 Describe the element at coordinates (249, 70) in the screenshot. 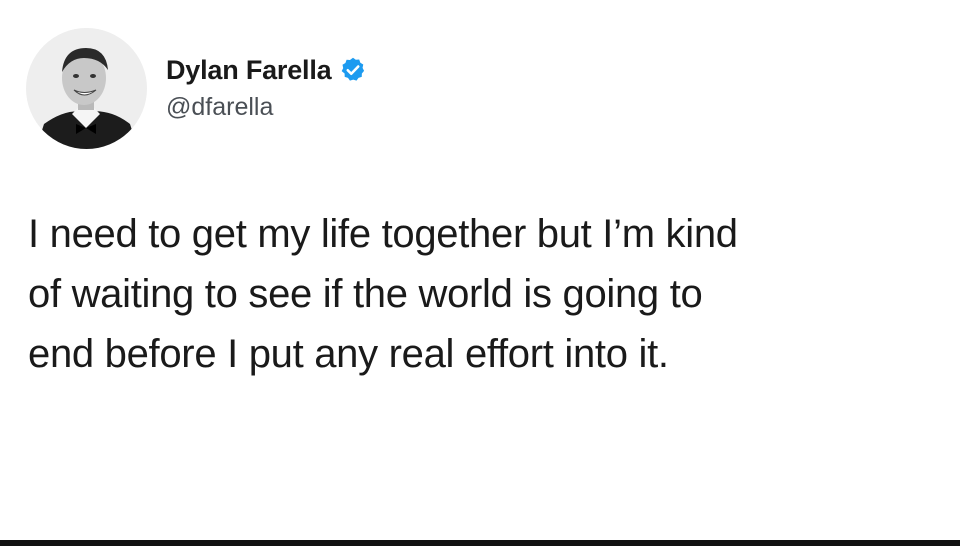

I see `display-name: Dylan Farella` at that location.